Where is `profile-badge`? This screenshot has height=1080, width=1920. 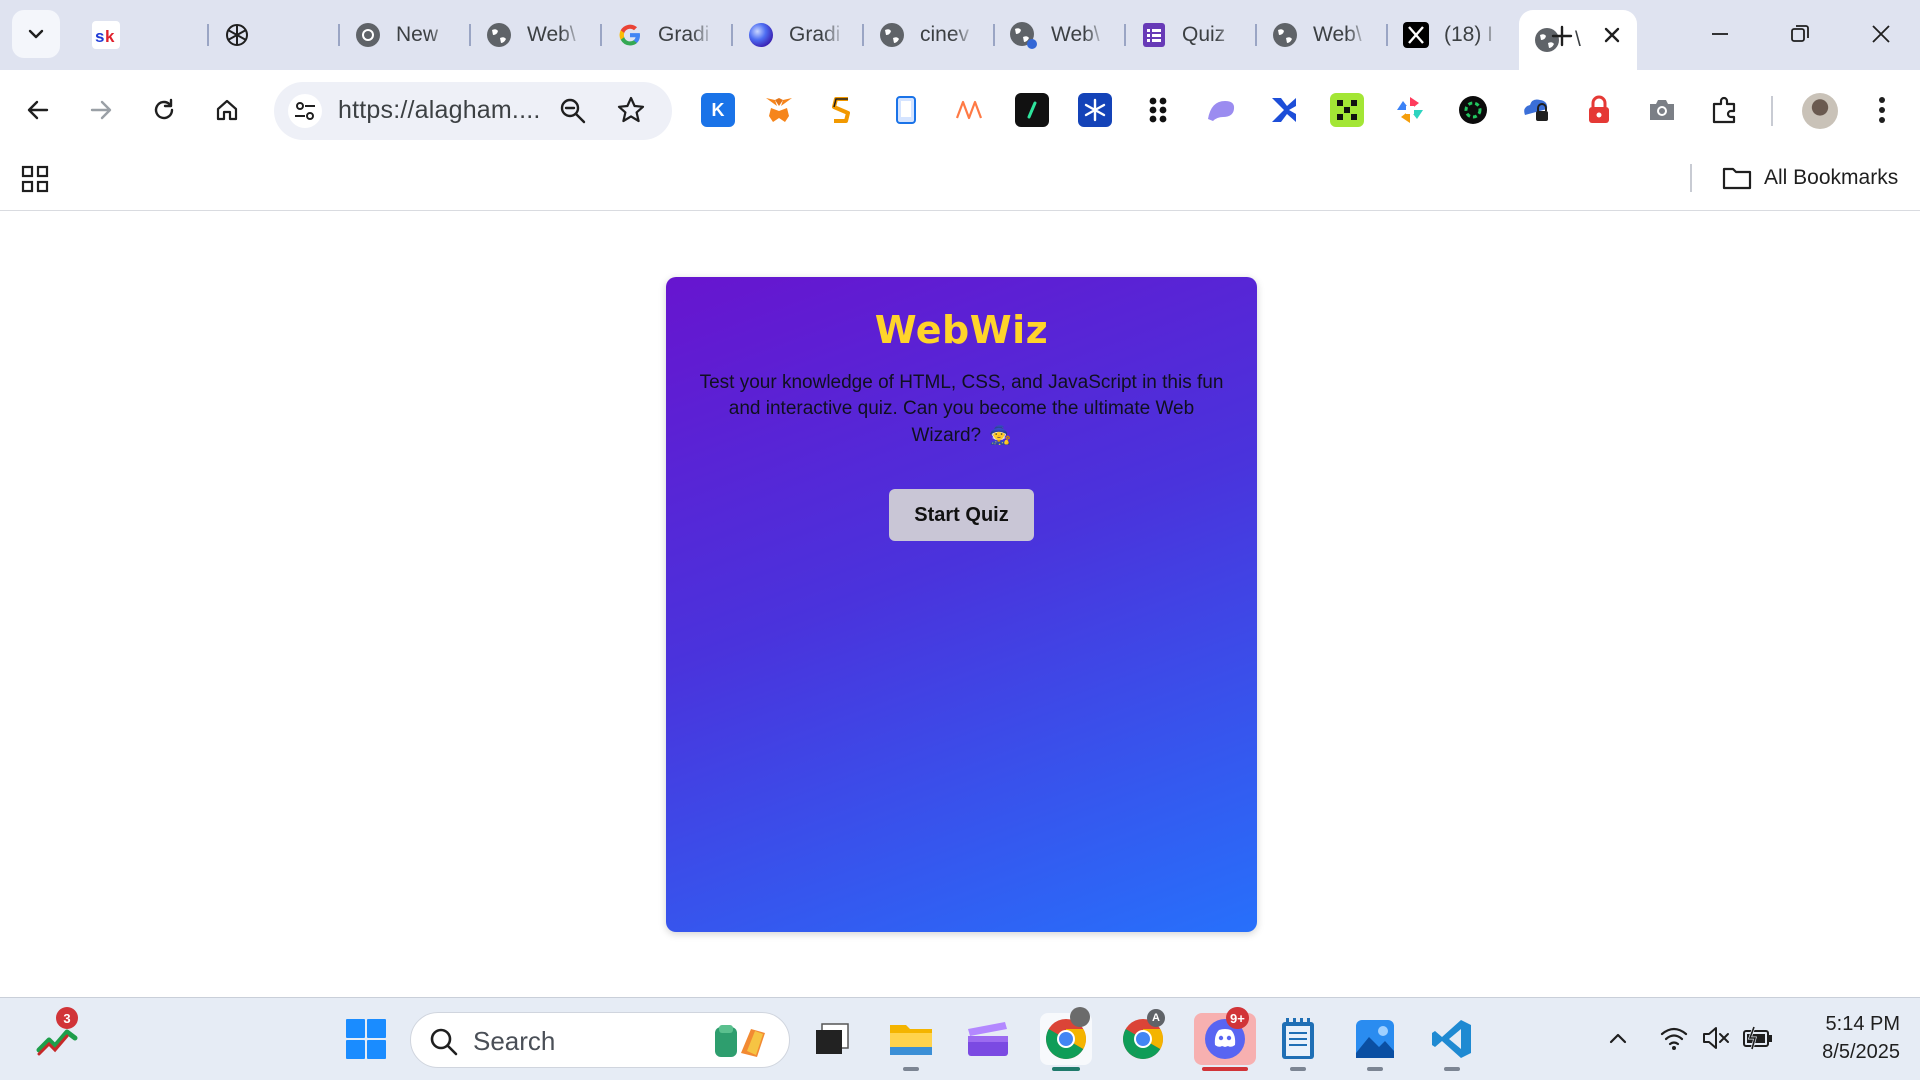
profile-badge is located at coordinates (1080, 1017).